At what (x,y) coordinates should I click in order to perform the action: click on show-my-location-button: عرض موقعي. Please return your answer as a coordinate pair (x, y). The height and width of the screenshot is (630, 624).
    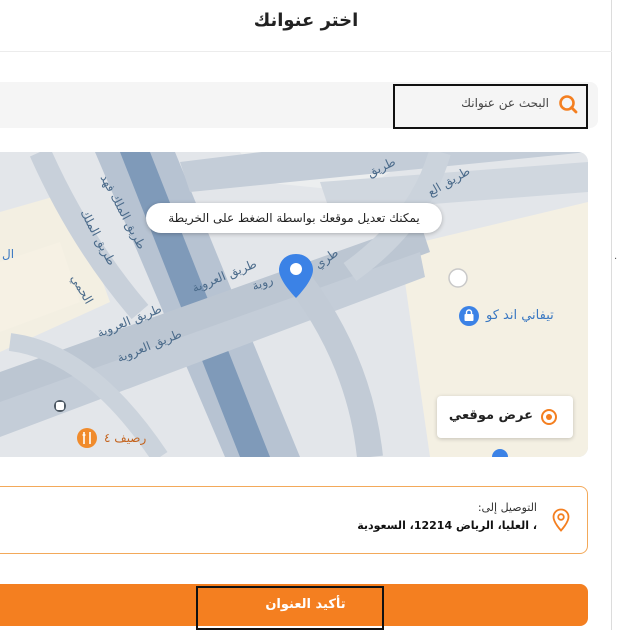
    Looking at the image, I should click on (505, 417).